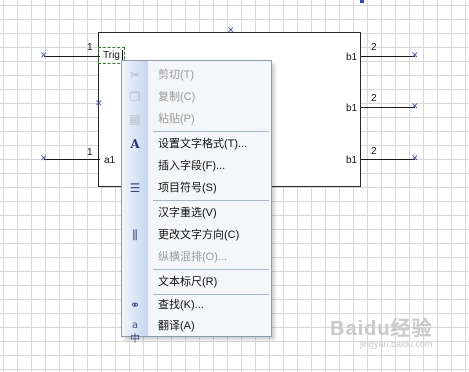  What do you see at coordinates (396, 344) in the screenshot?
I see `watermark-url: jingyan.baidu.com` at bounding box center [396, 344].